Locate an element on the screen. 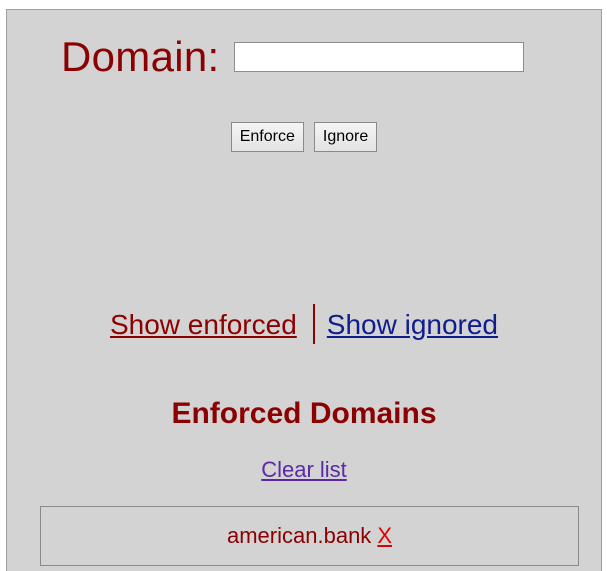 This screenshot has width=607, height=571. list-item: american.bank X is located at coordinates (309, 536).